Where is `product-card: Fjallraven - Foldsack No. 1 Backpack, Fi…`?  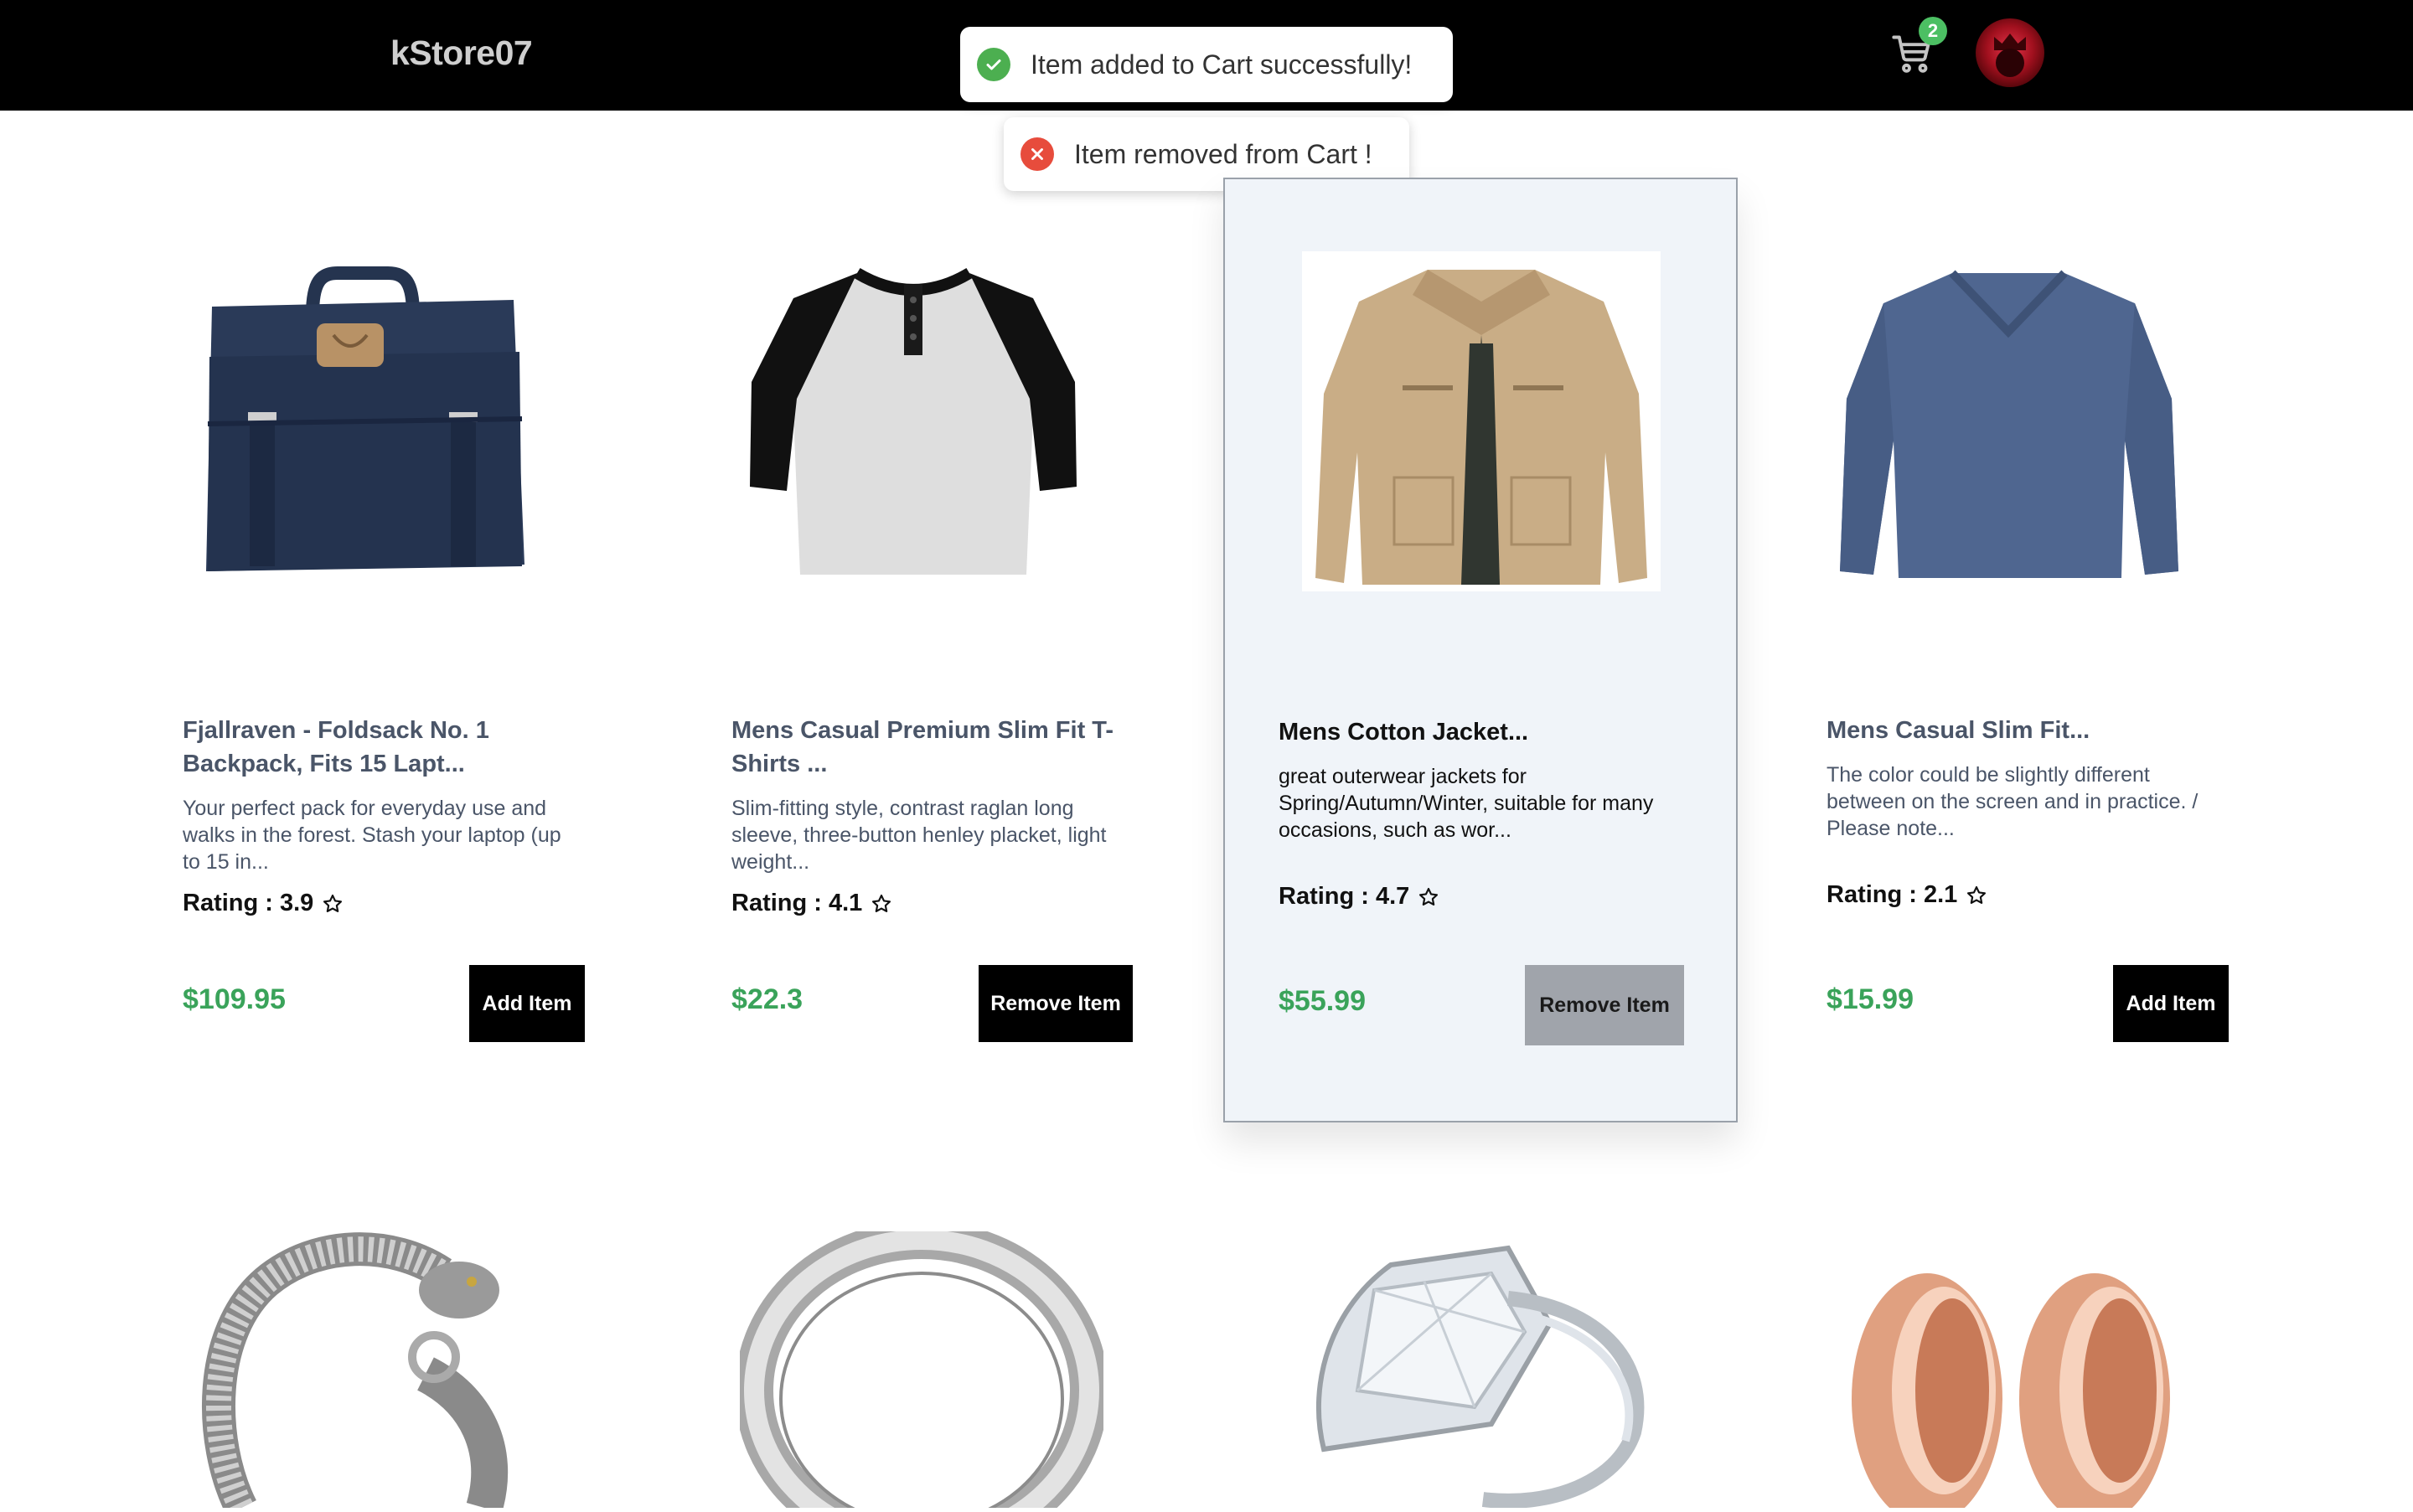 product-card: Fjallraven - Foldsack No. 1 Backpack, Fi… is located at coordinates (364, 650).